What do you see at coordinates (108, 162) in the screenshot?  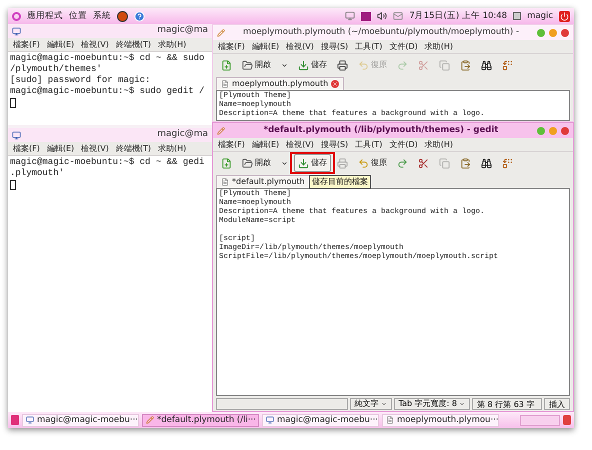 I see `terminal-line: magic@magic-moebuntu:~$ cd ~ && gedi` at bounding box center [108, 162].